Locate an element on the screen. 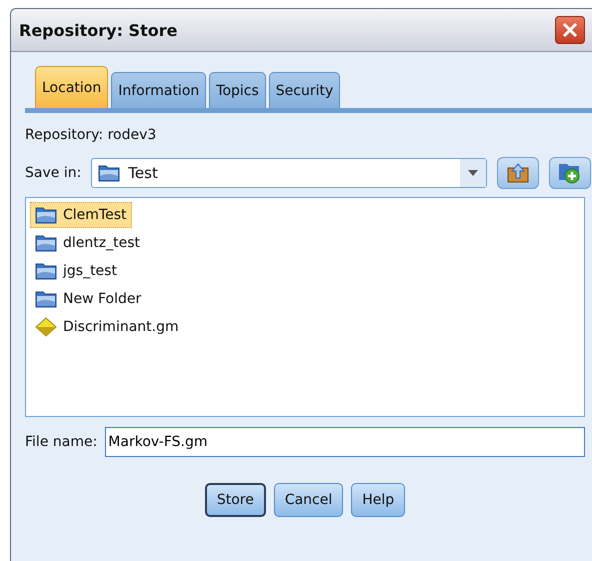 This screenshot has width=592, height=561. dialog-button: Cancel is located at coordinates (309, 500).